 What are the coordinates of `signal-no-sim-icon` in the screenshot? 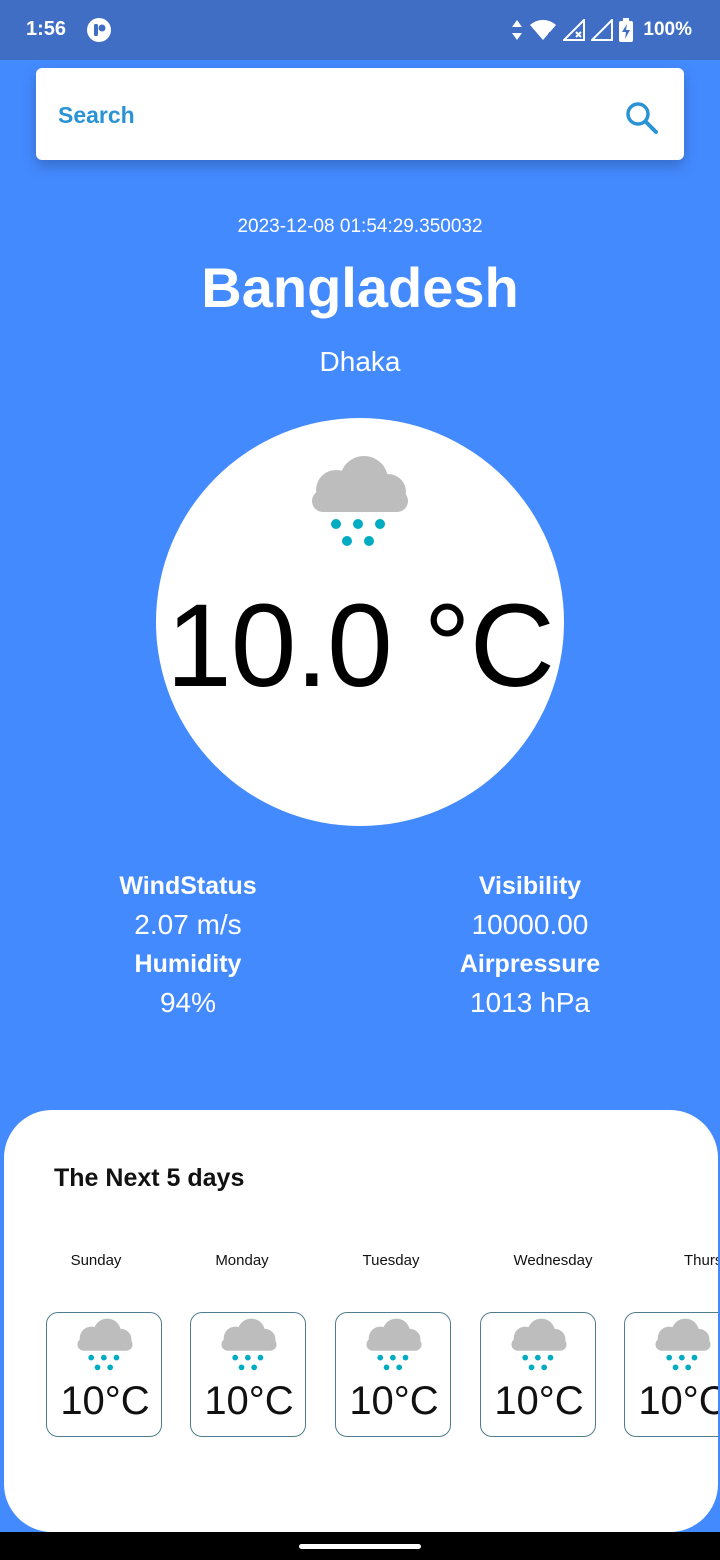 It's located at (602, 30).